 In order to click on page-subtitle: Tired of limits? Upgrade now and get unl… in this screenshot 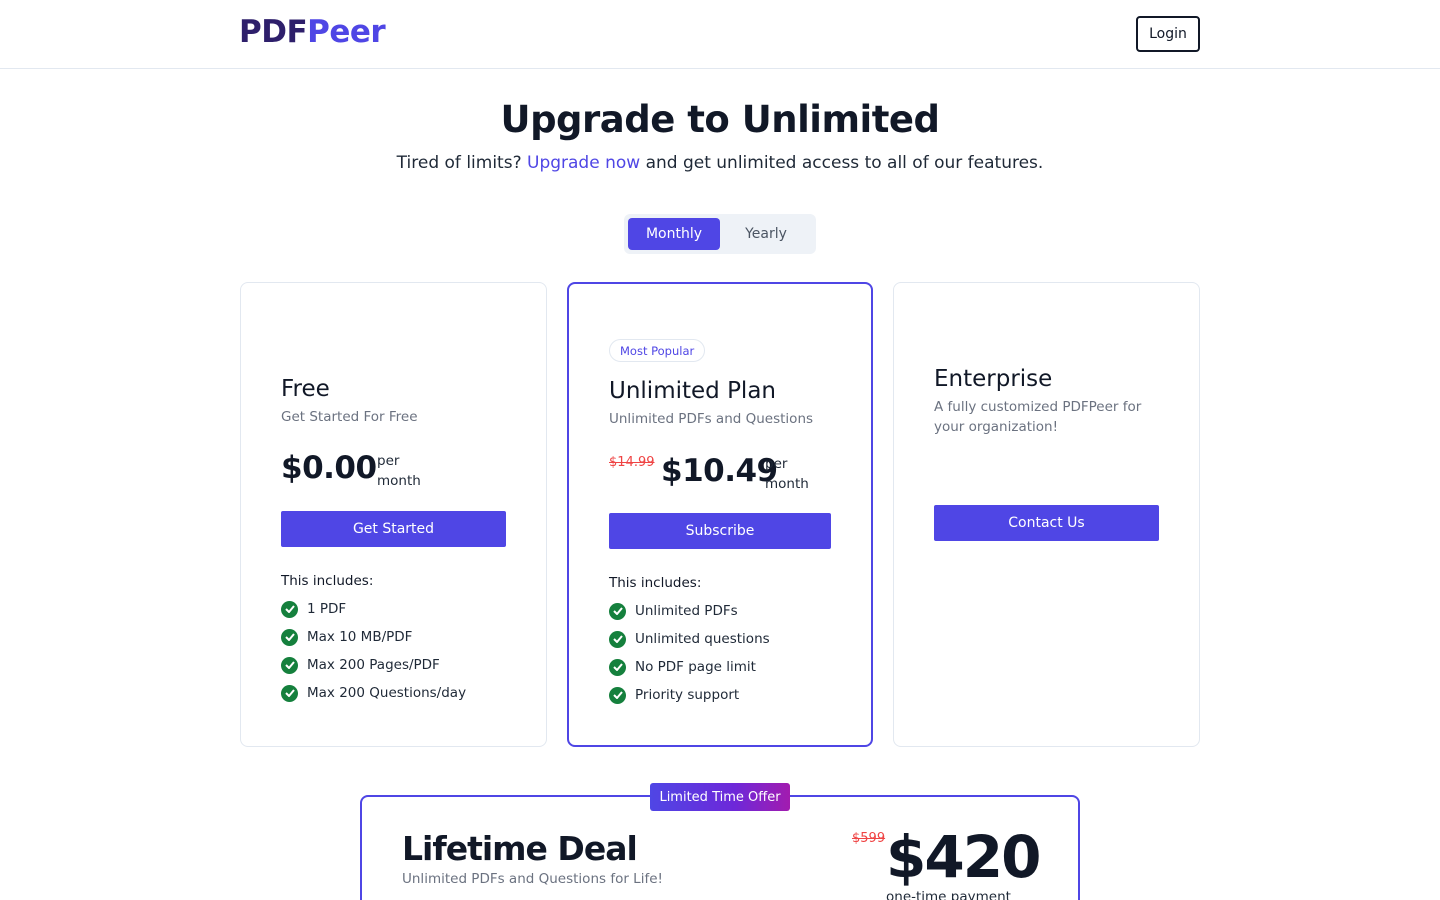, I will do `click(720, 163)`.